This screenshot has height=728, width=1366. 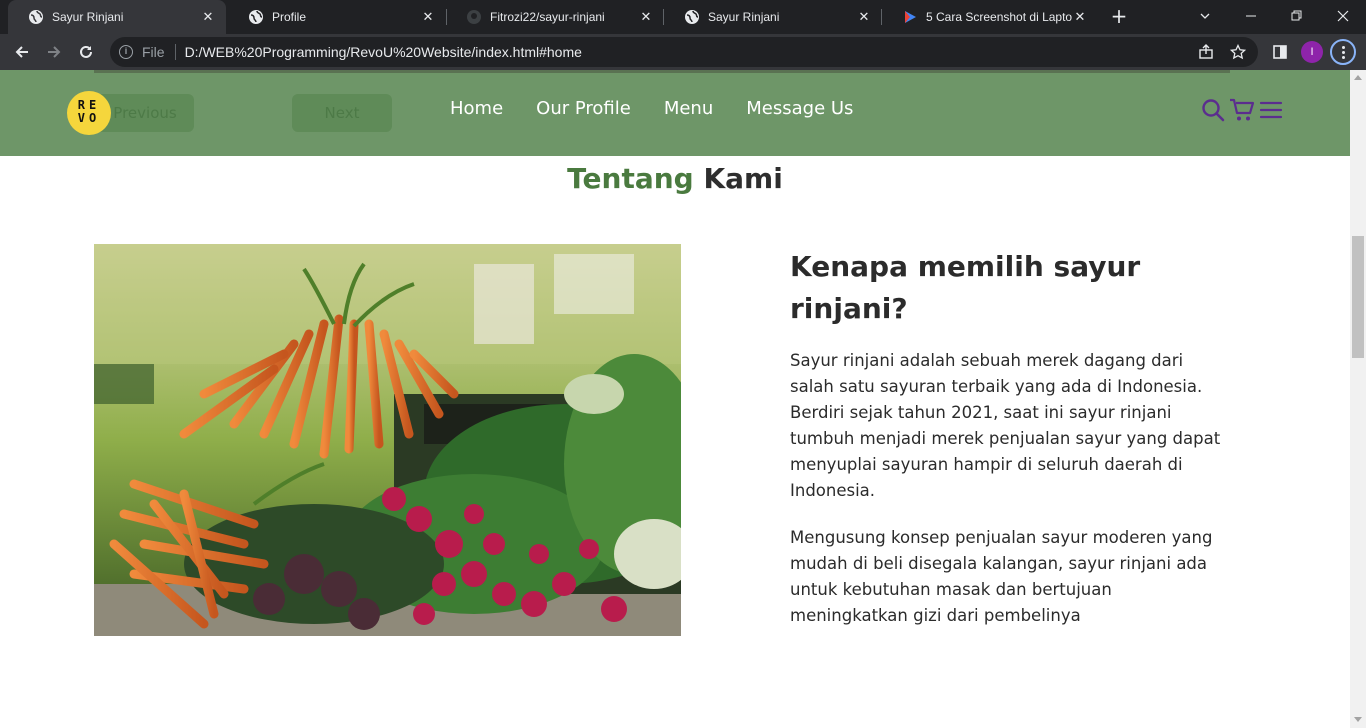 What do you see at coordinates (22, 52) in the screenshot?
I see `back-icon` at bounding box center [22, 52].